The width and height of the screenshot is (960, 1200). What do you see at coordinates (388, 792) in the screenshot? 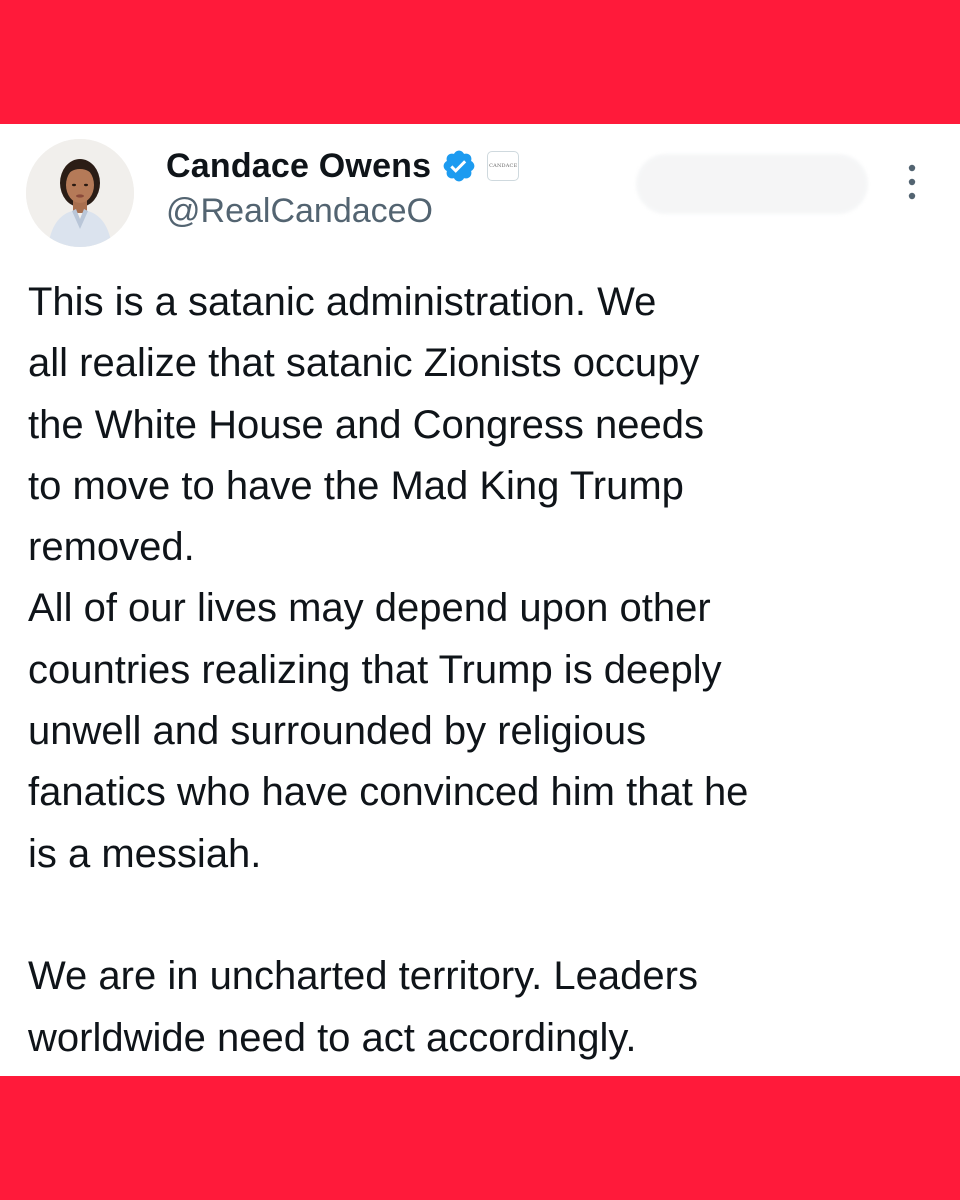
I see `tweet-text-line: fanatics who have convinced him that he` at bounding box center [388, 792].